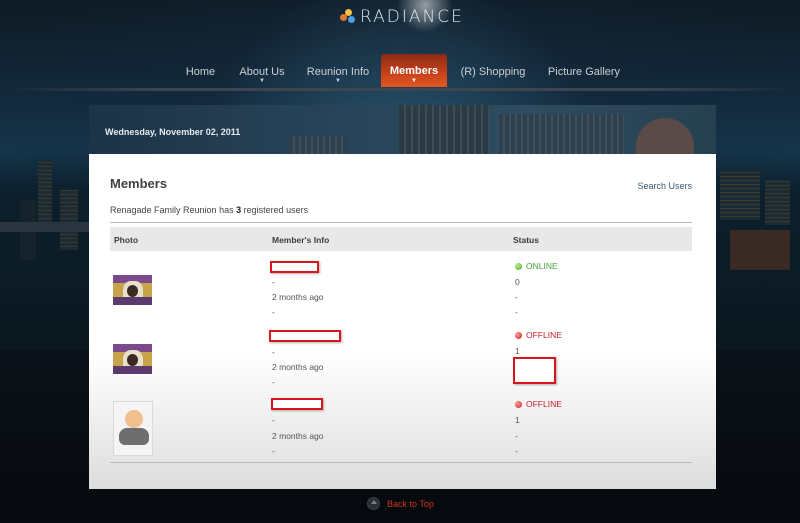  I want to click on nav-item-about-us: About Us ▼, so click(262, 71).